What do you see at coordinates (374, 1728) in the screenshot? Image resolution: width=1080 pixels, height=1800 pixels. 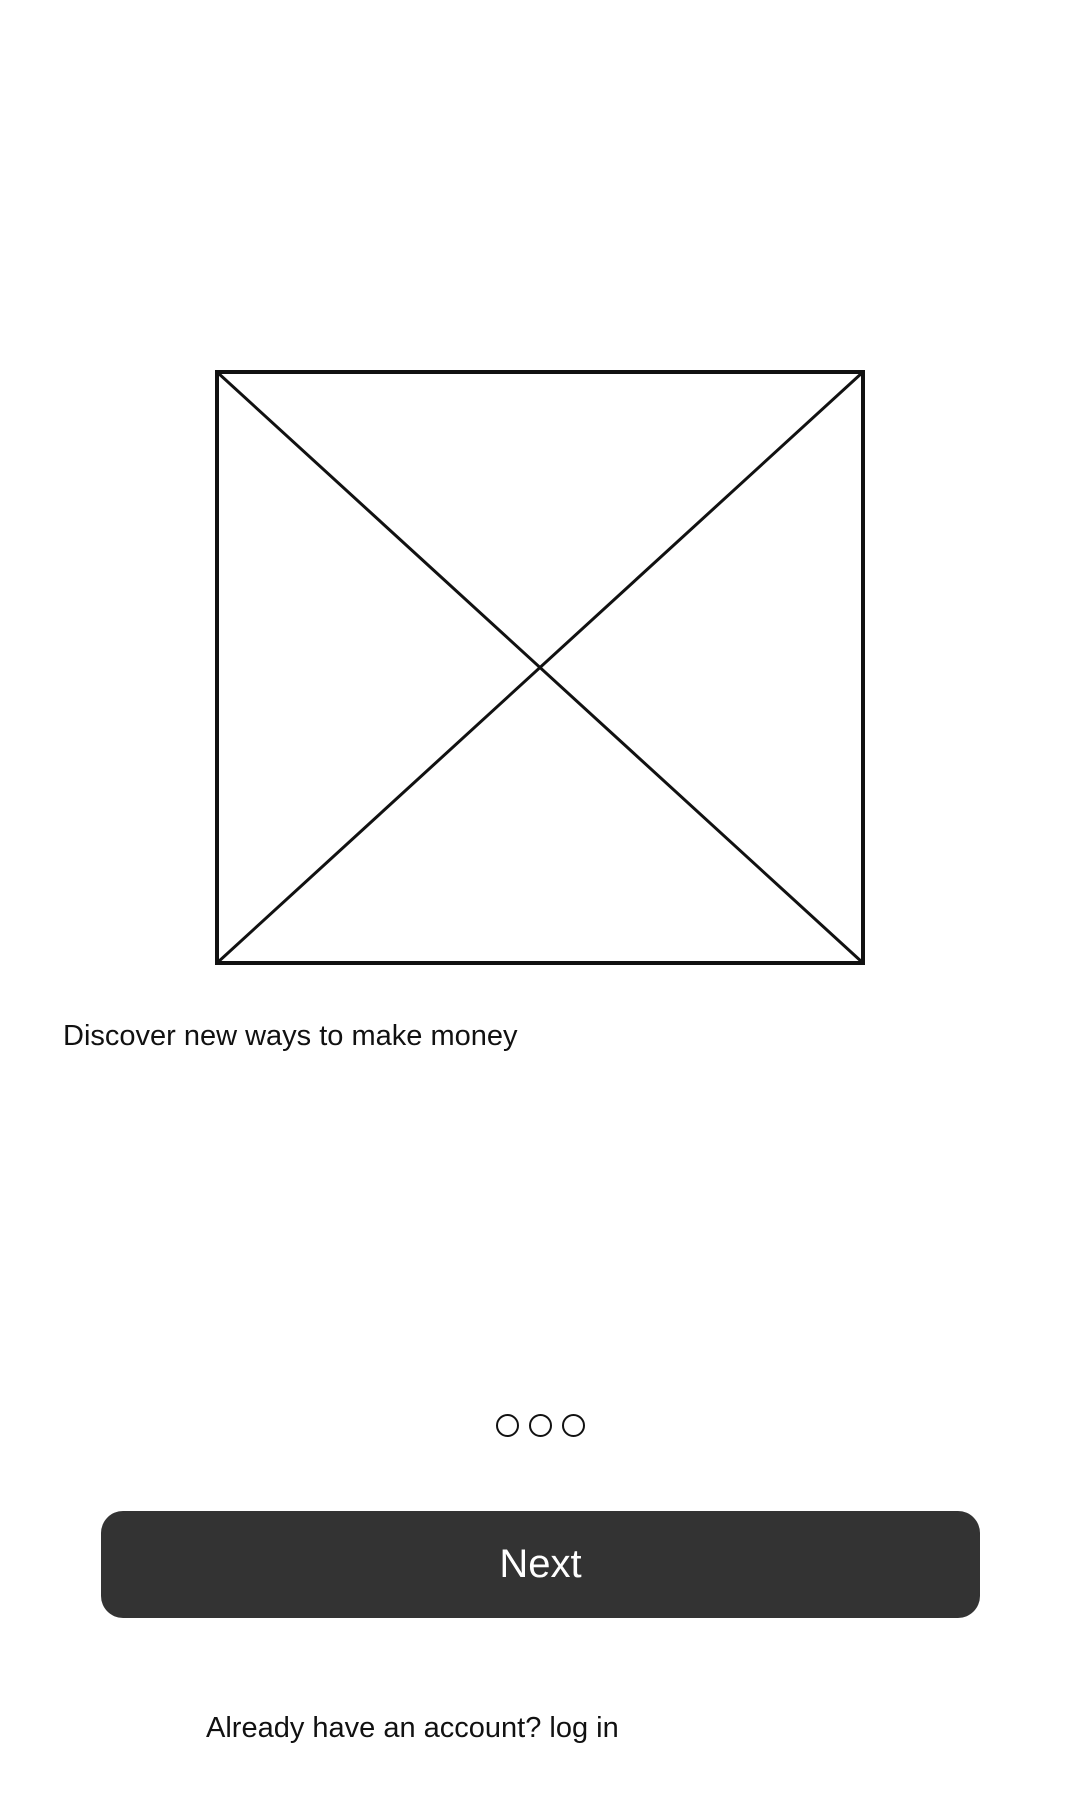 I see `login-prompt-text: Already have an account?` at bounding box center [374, 1728].